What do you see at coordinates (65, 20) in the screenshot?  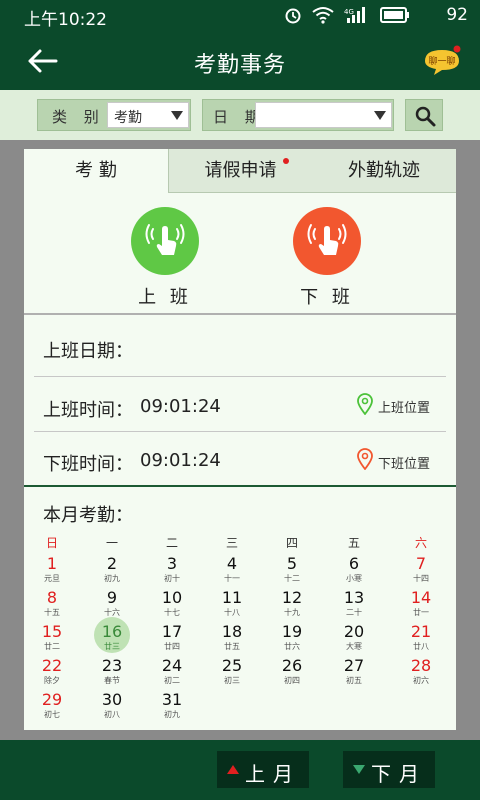 I see `status-time: 上午10:22` at bounding box center [65, 20].